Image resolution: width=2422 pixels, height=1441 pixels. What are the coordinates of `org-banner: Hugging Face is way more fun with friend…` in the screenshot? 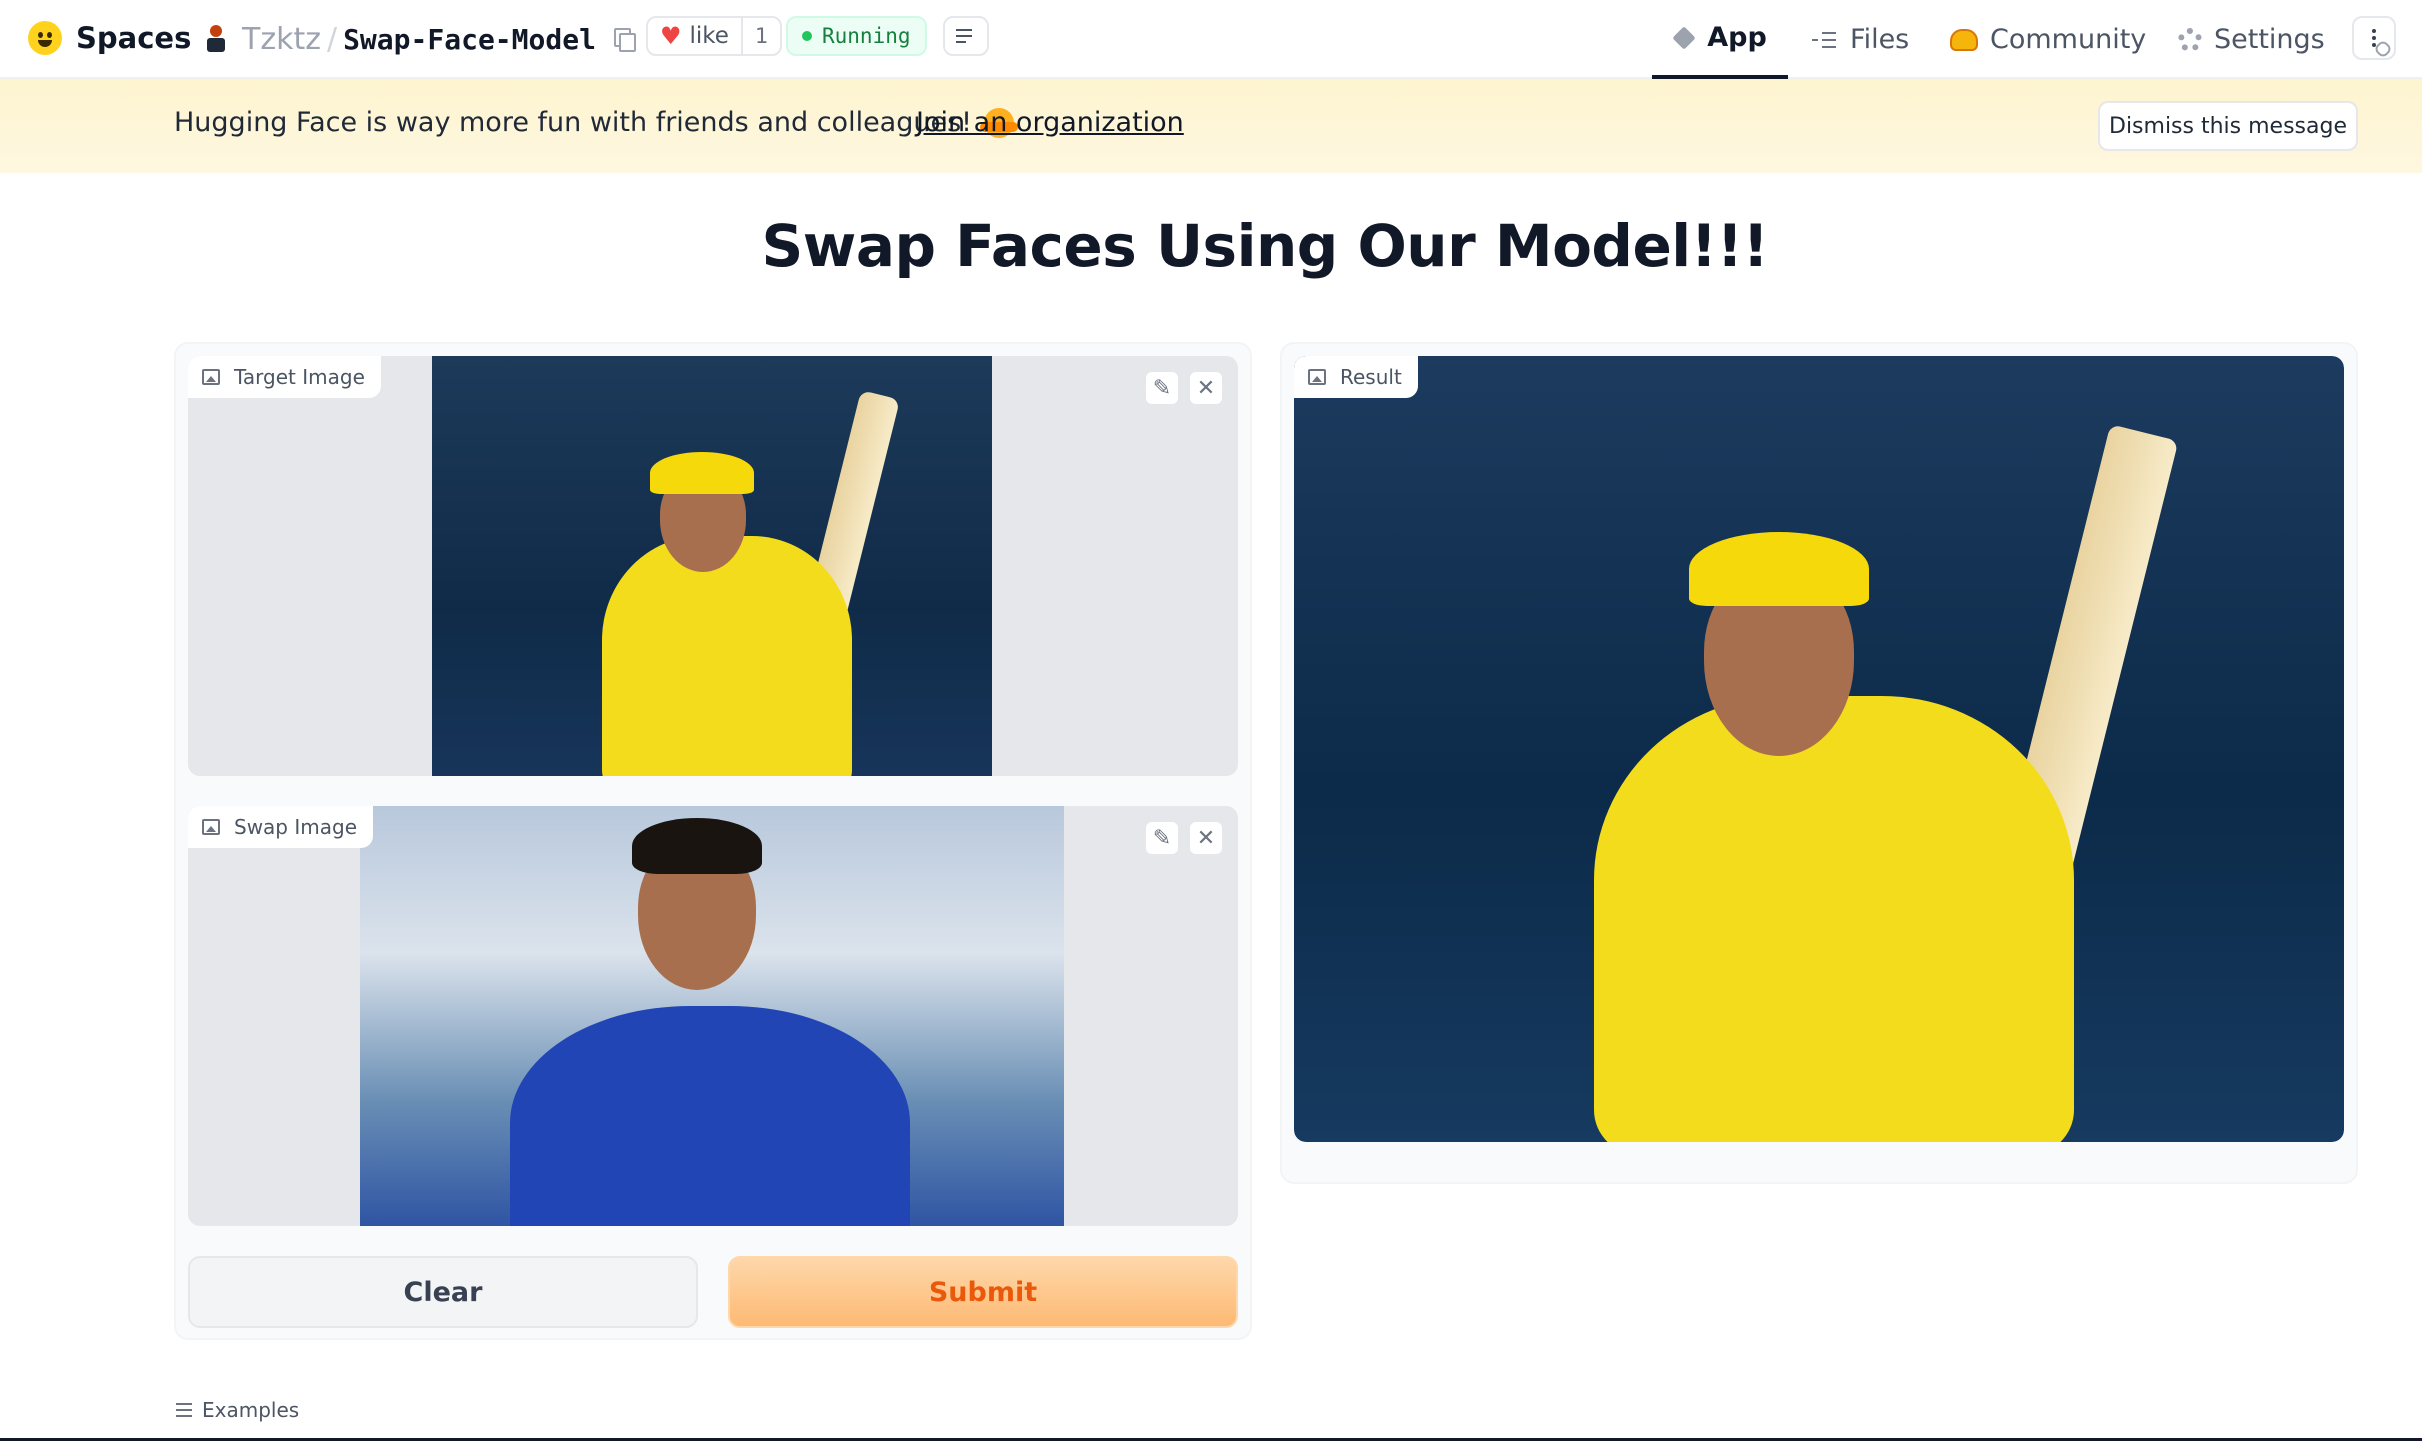 It's located at (1211, 126).